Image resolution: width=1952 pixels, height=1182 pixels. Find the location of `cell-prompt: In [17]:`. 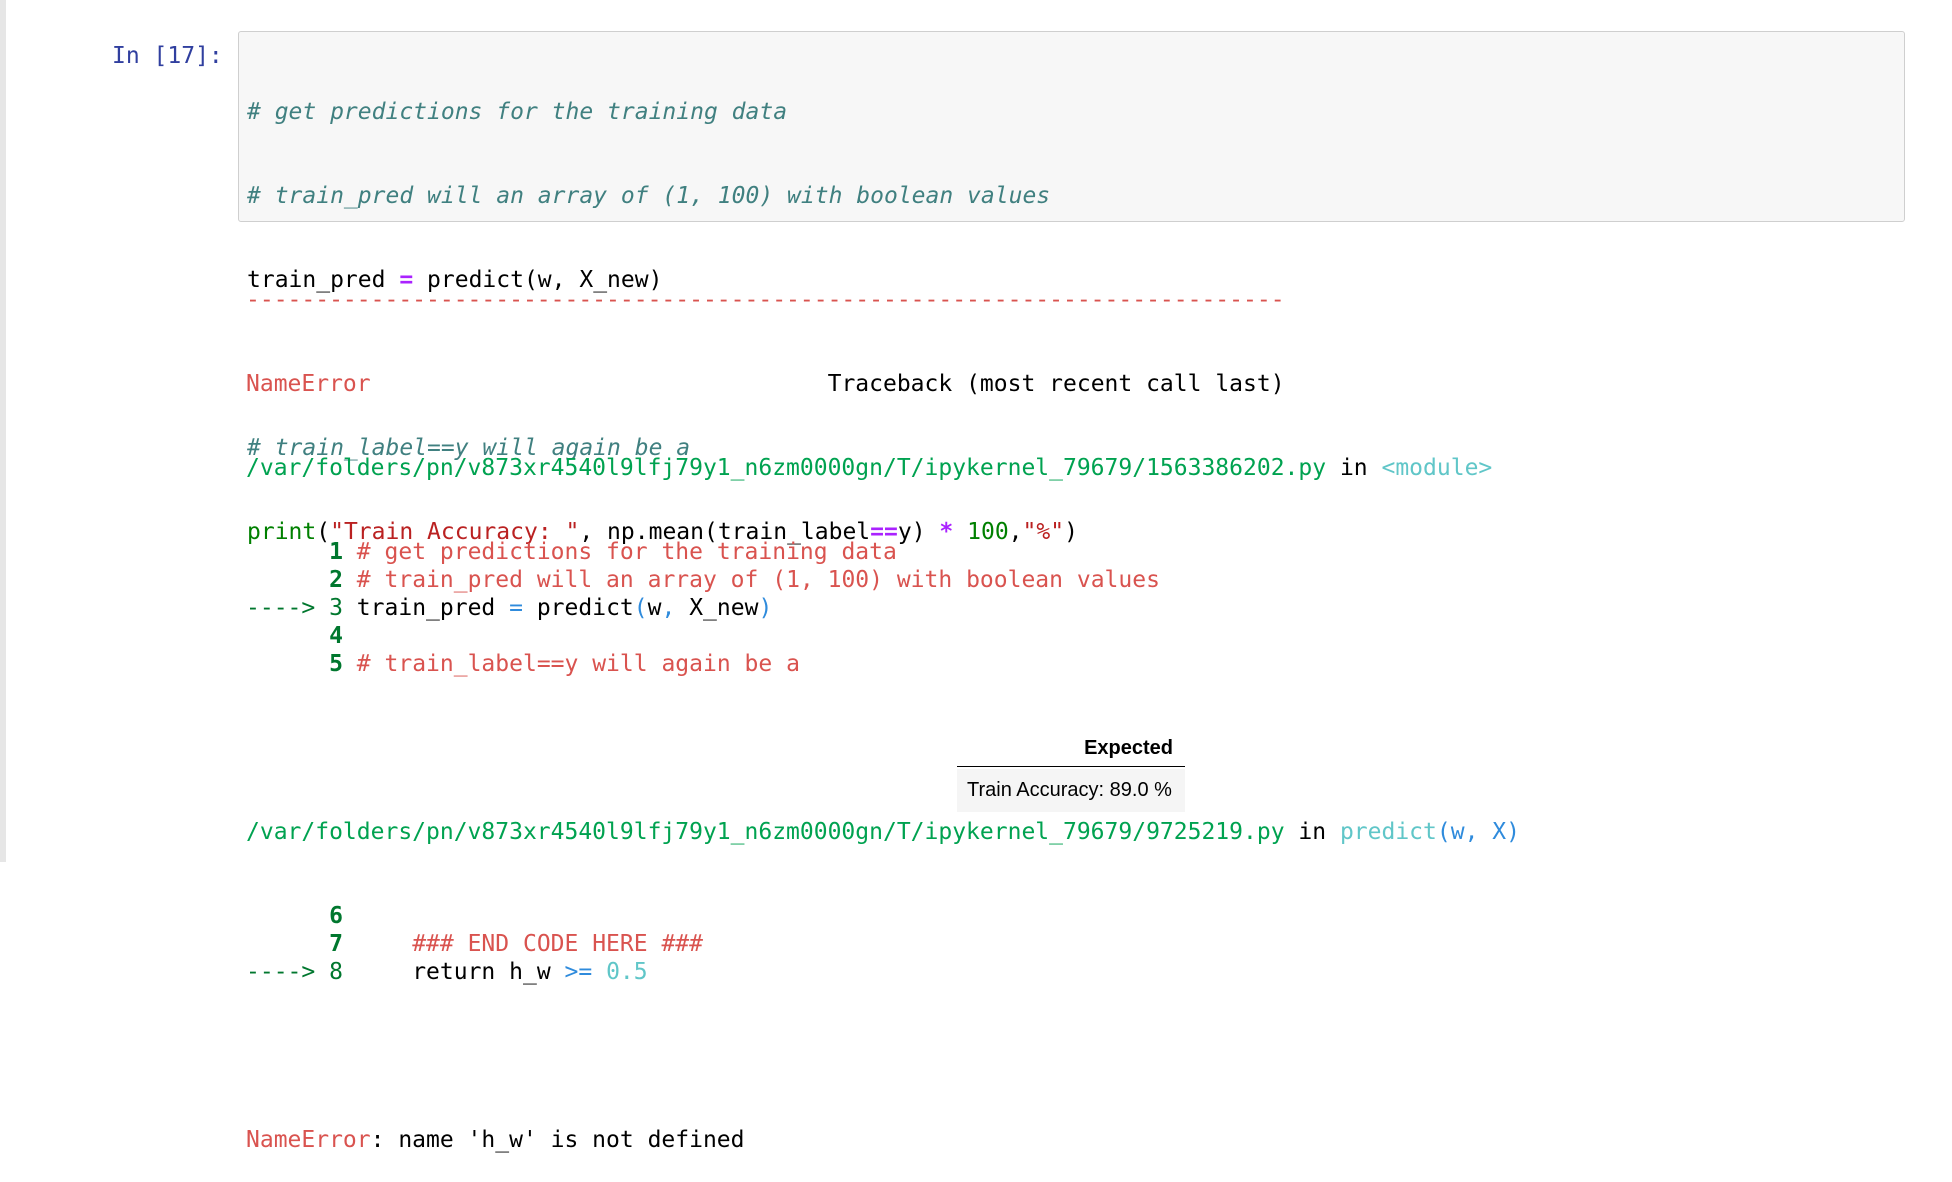

cell-prompt: In [17]: is located at coordinates (167, 56).